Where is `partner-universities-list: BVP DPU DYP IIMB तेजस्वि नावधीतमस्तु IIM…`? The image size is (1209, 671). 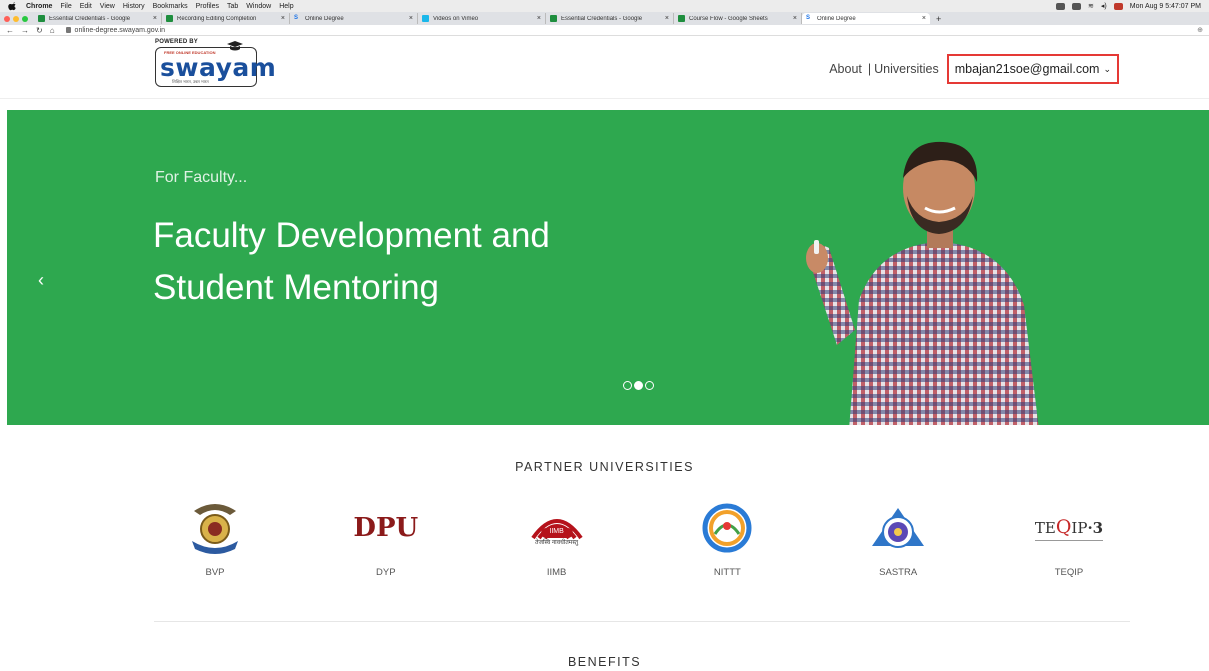
partner-universities-list: BVP DPU DYP IIMB तेजस्वि नावधीतमस्तु IIM… is located at coordinates (642, 537).